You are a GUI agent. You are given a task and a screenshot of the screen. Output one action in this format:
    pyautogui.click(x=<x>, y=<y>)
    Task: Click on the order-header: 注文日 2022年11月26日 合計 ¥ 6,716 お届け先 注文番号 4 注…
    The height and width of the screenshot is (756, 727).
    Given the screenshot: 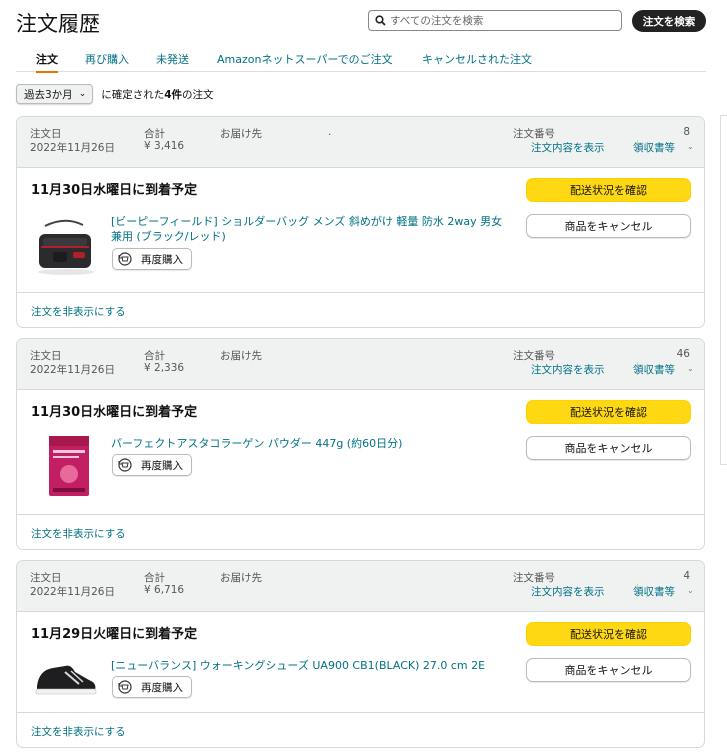 What is the action you would take?
    pyautogui.click(x=360, y=586)
    